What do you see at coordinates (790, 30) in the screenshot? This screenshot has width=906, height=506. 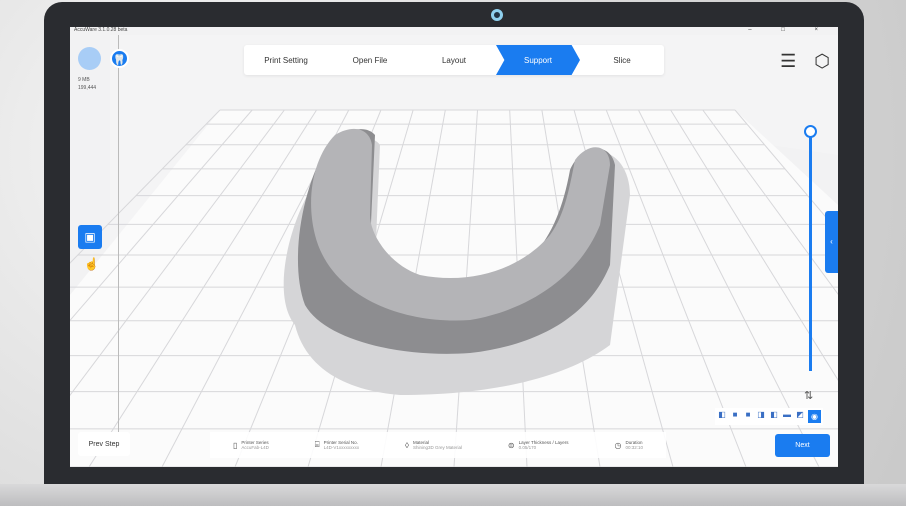 I see `window-controls: – □ ×` at bounding box center [790, 30].